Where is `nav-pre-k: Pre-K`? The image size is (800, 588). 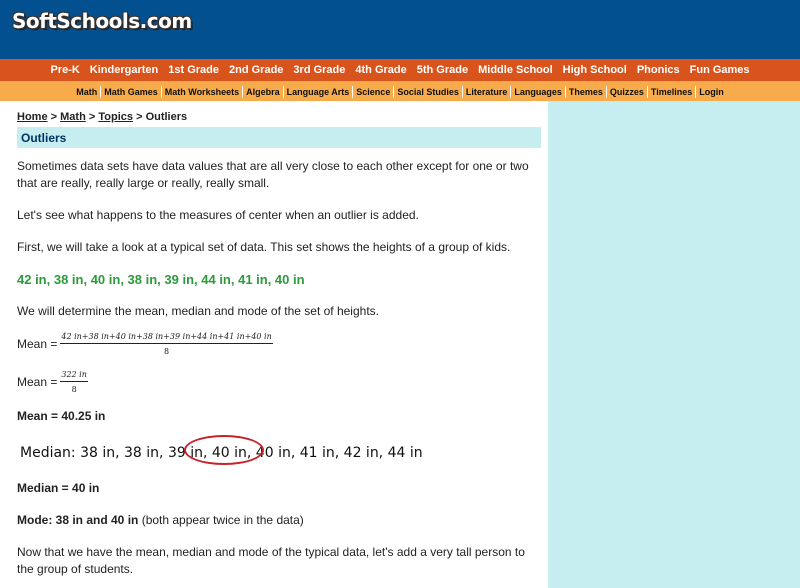 nav-pre-k: Pre-K is located at coordinates (64, 70).